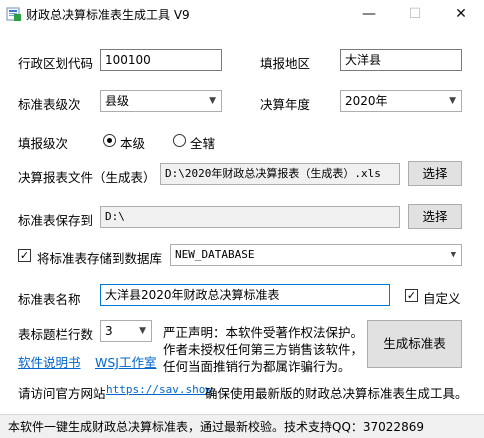 The image size is (484, 438). What do you see at coordinates (461, 14) in the screenshot?
I see `close-button: ✕` at bounding box center [461, 14].